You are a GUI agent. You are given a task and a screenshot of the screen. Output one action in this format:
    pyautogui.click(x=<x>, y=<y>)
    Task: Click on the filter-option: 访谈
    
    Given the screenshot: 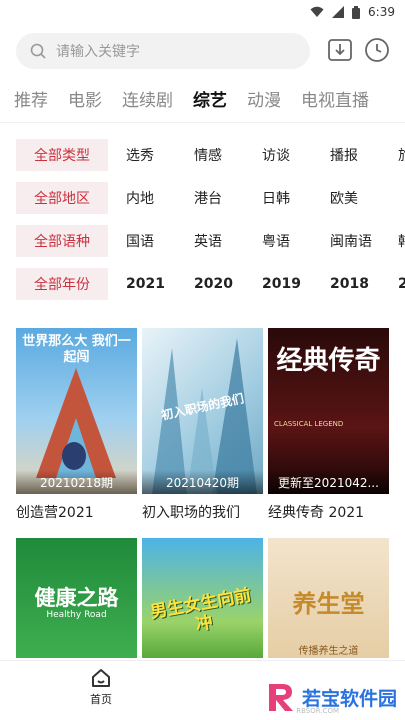 What is the action you would take?
    pyautogui.click(x=287, y=155)
    